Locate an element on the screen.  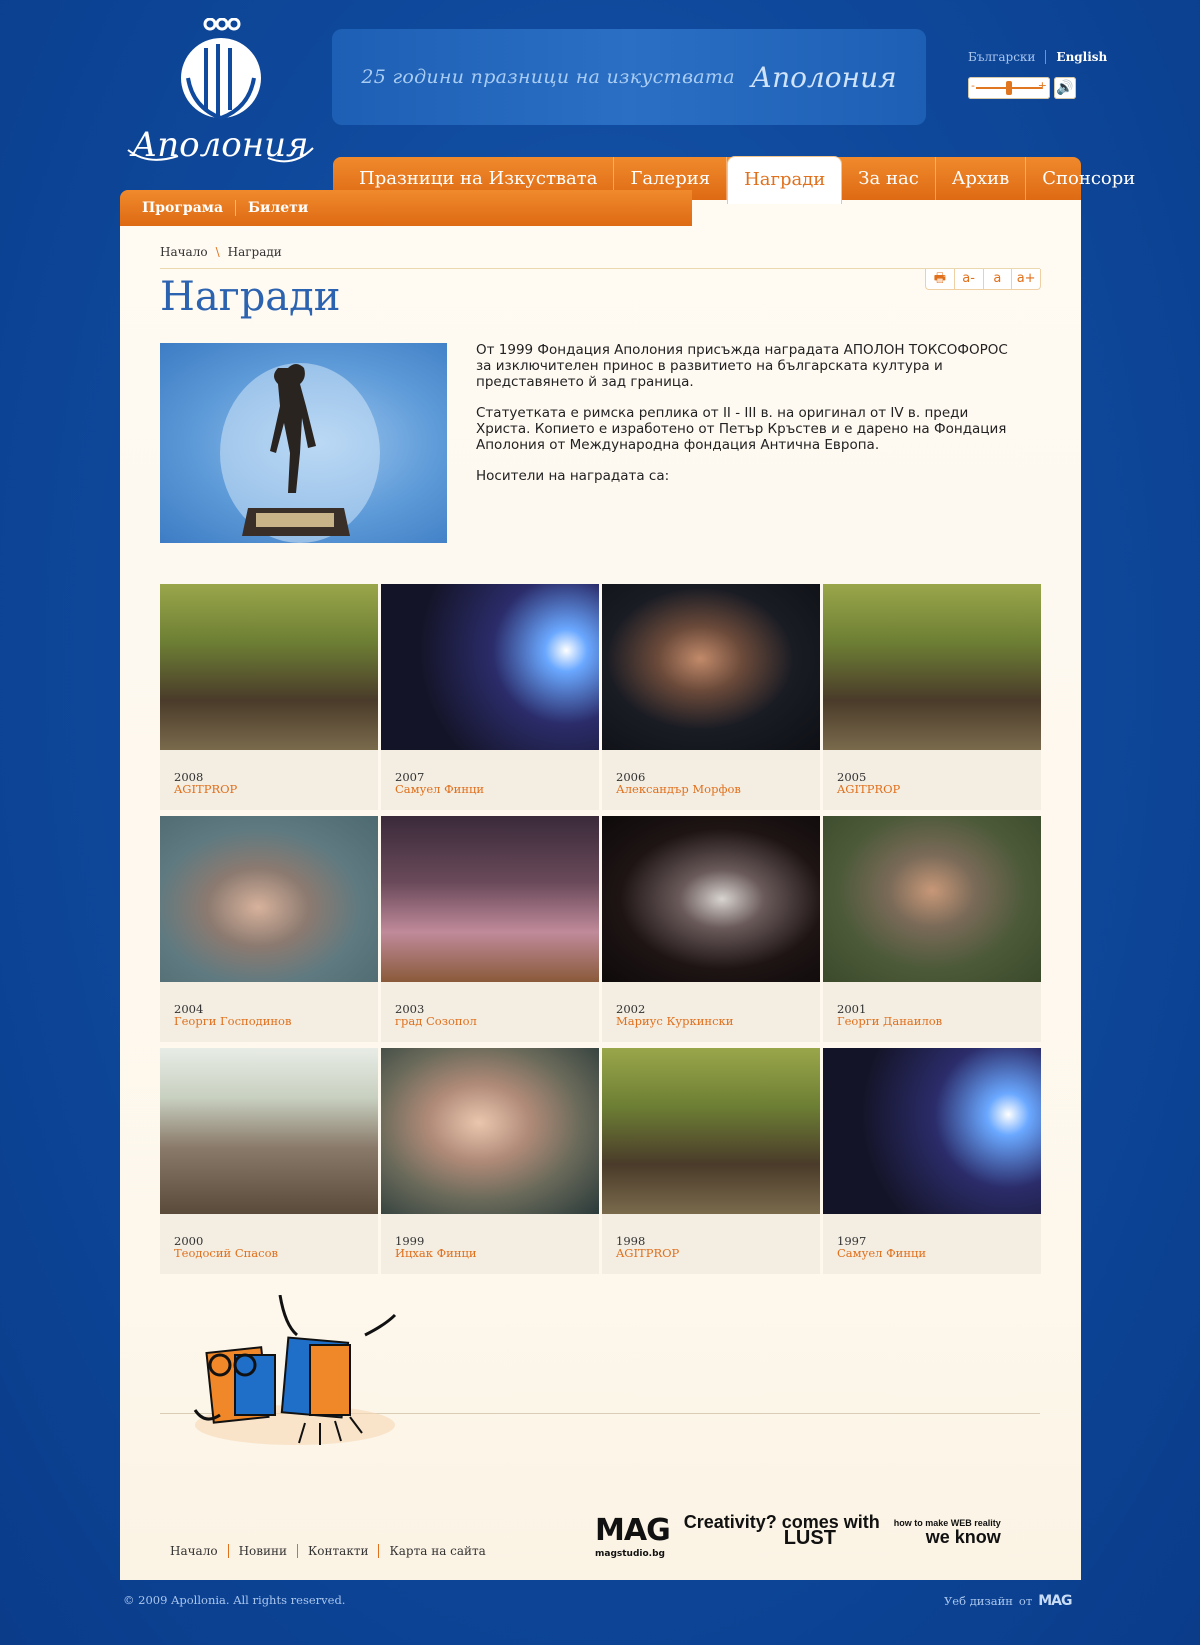
page-title: Награди is located at coordinates (250, 297).